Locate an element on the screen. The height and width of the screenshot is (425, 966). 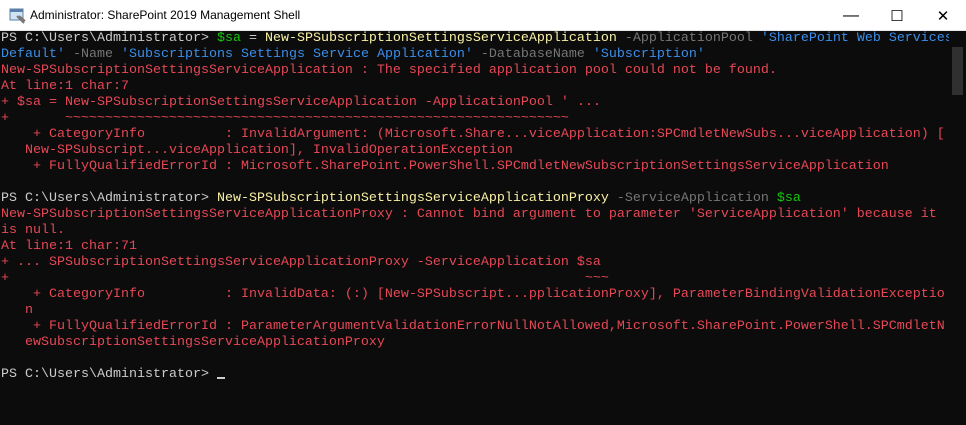
close-icon: ✕ is located at coordinates (943, 16).